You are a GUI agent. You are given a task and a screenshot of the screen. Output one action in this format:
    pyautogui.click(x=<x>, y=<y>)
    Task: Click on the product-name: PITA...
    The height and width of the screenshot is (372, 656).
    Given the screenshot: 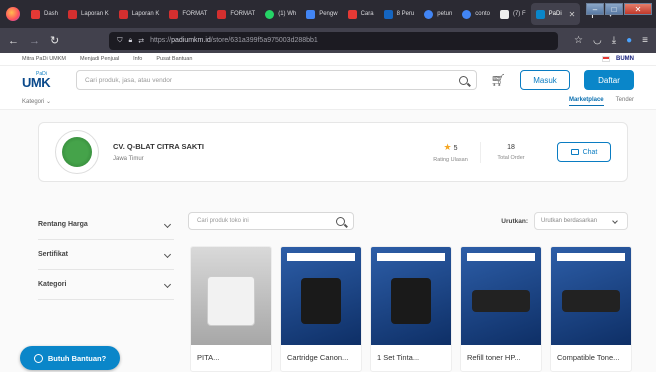 What is the action you would take?
    pyautogui.click(x=208, y=357)
    